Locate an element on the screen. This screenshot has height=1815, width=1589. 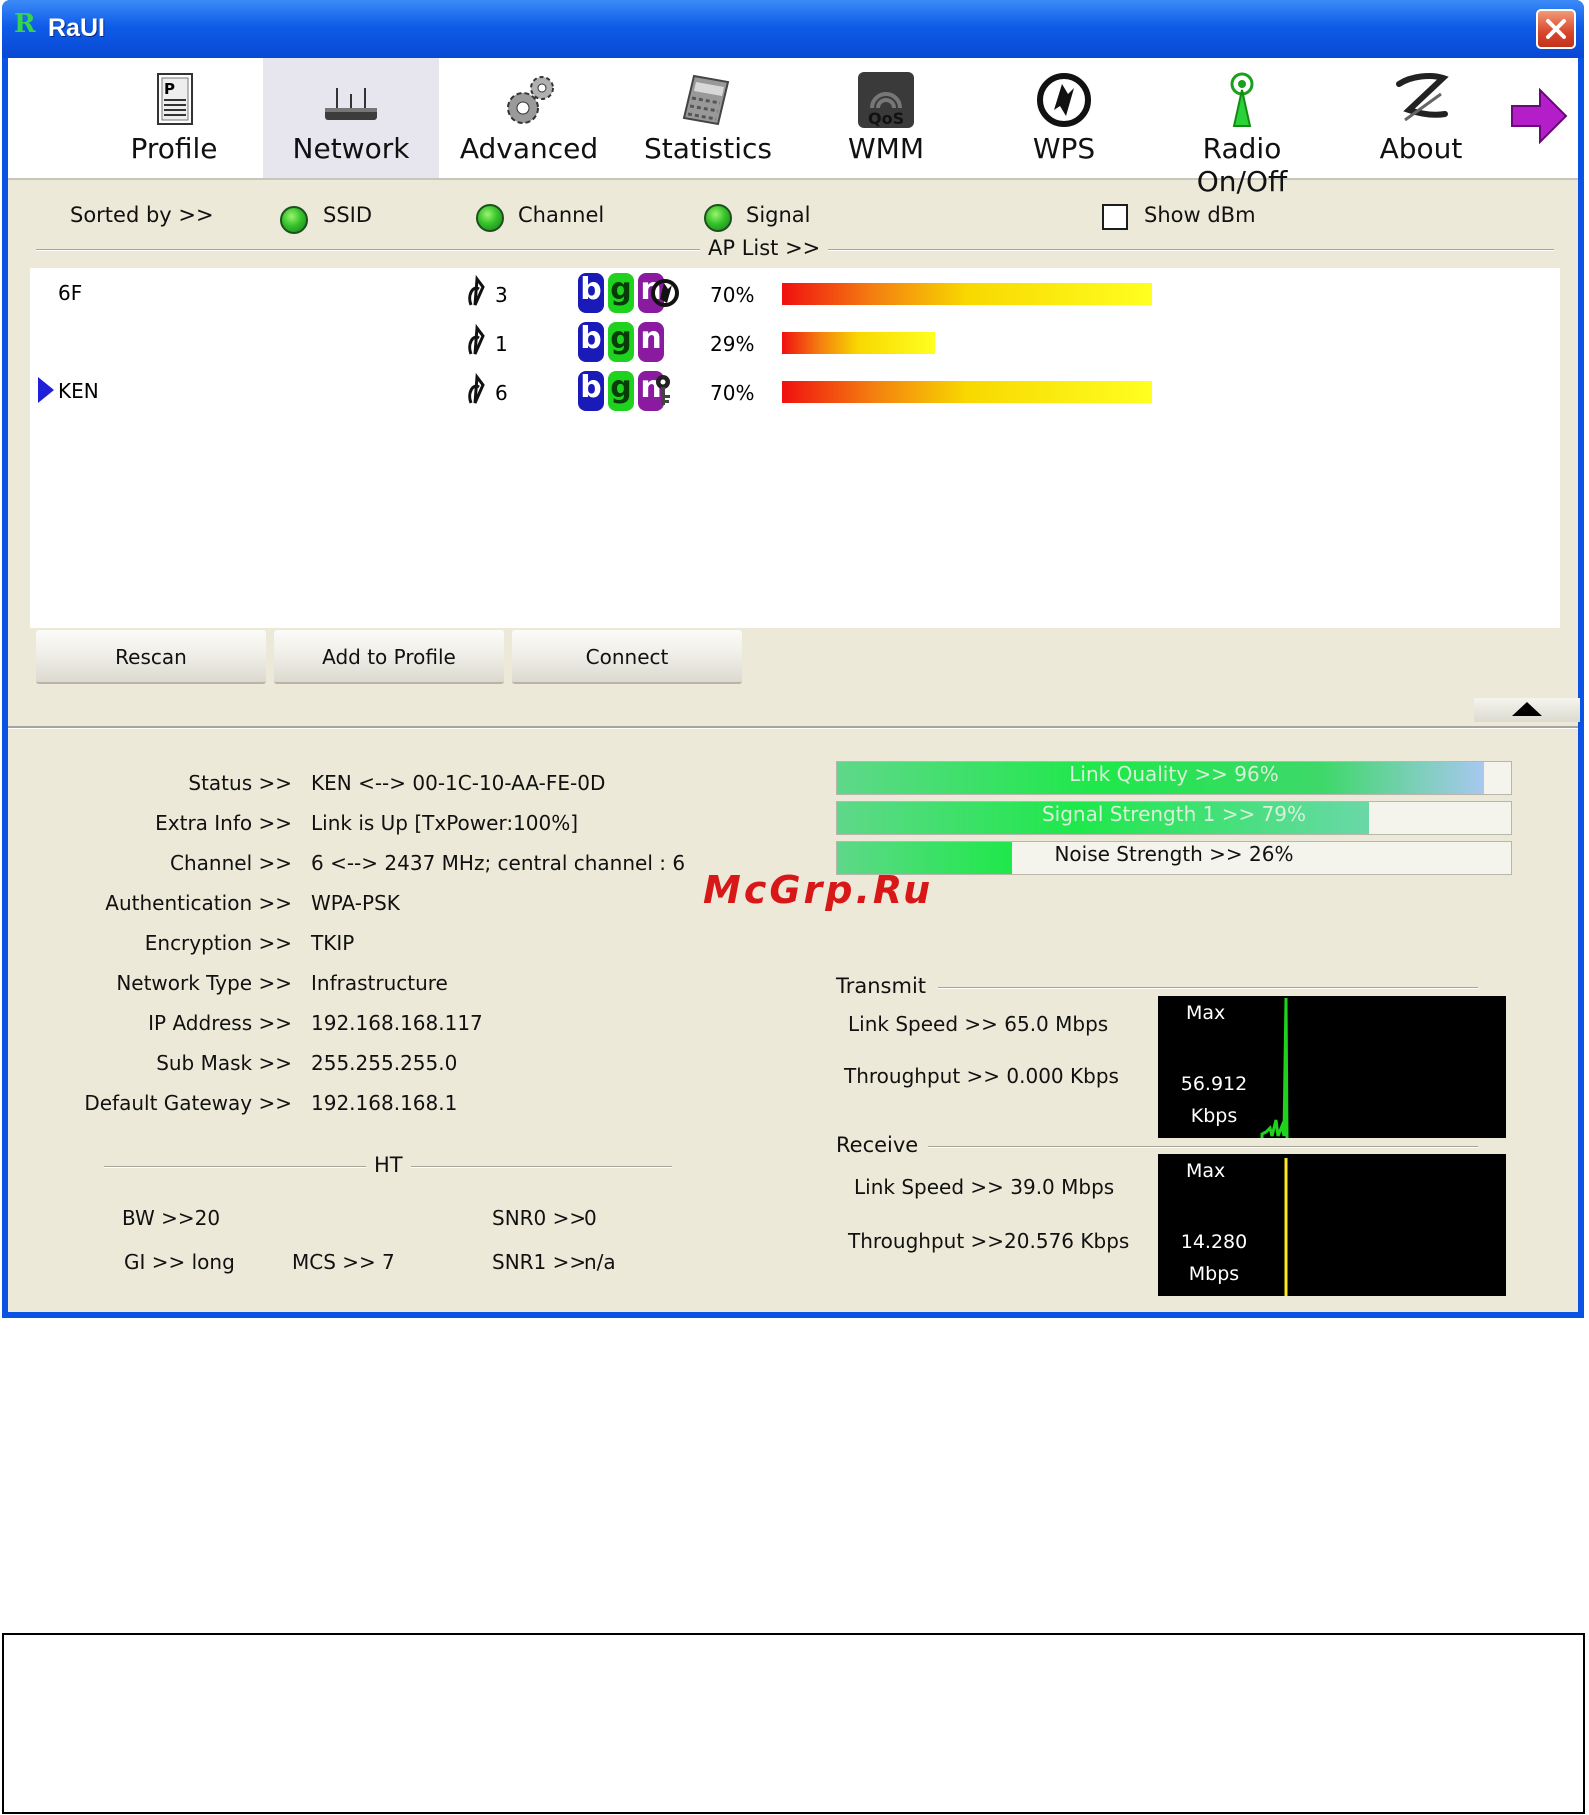
close-icon is located at coordinates (1556, 29).